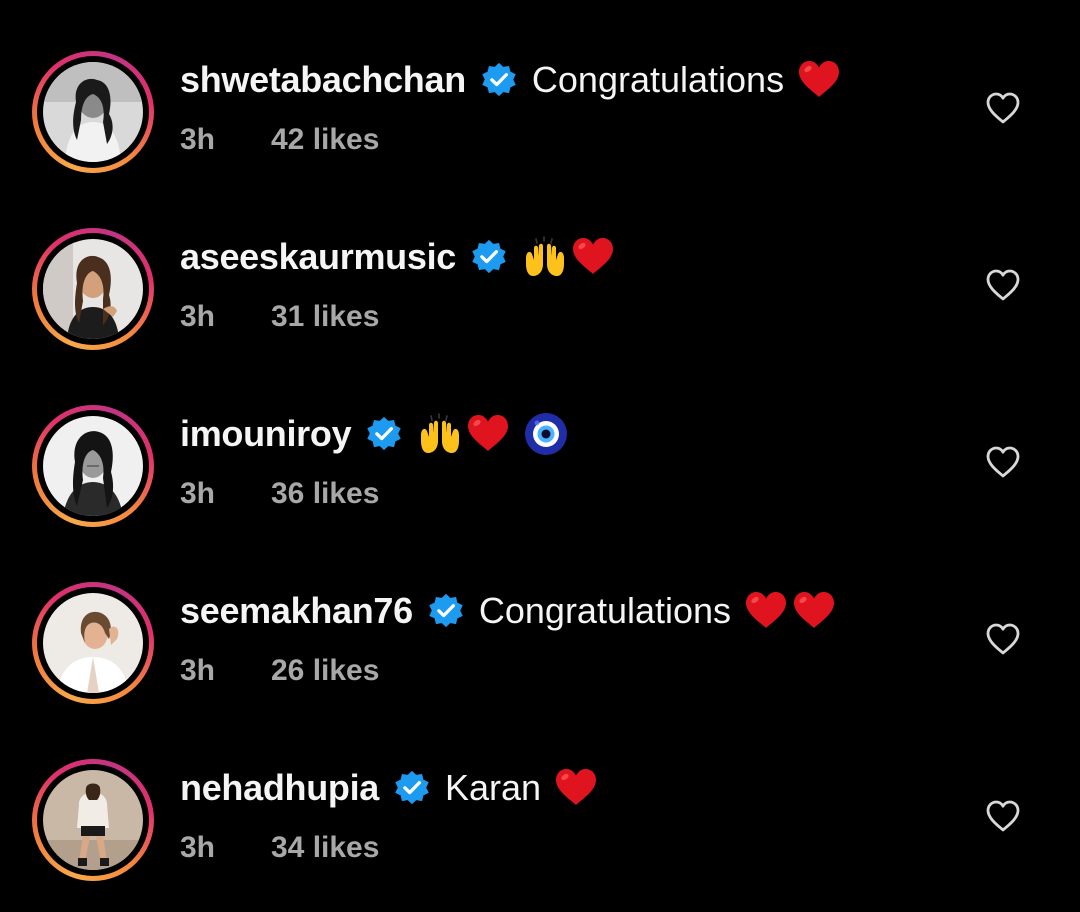 The image size is (1080, 912). I want to click on nazar-amulet-emoji-icon, so click(546, 434).